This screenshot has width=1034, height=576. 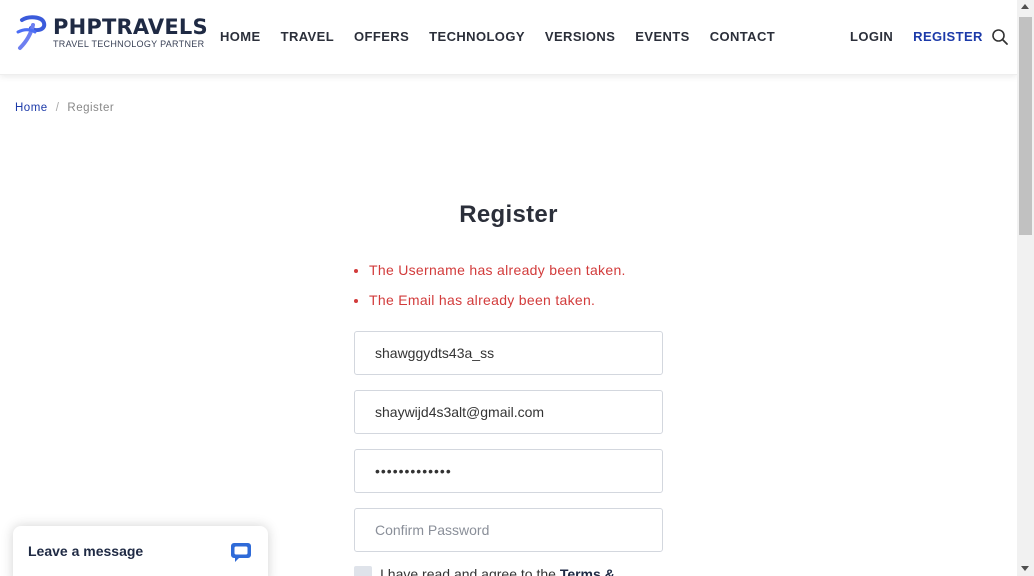 I want to click on nav-item-events: EVENTS, so click(x=662, y=36).